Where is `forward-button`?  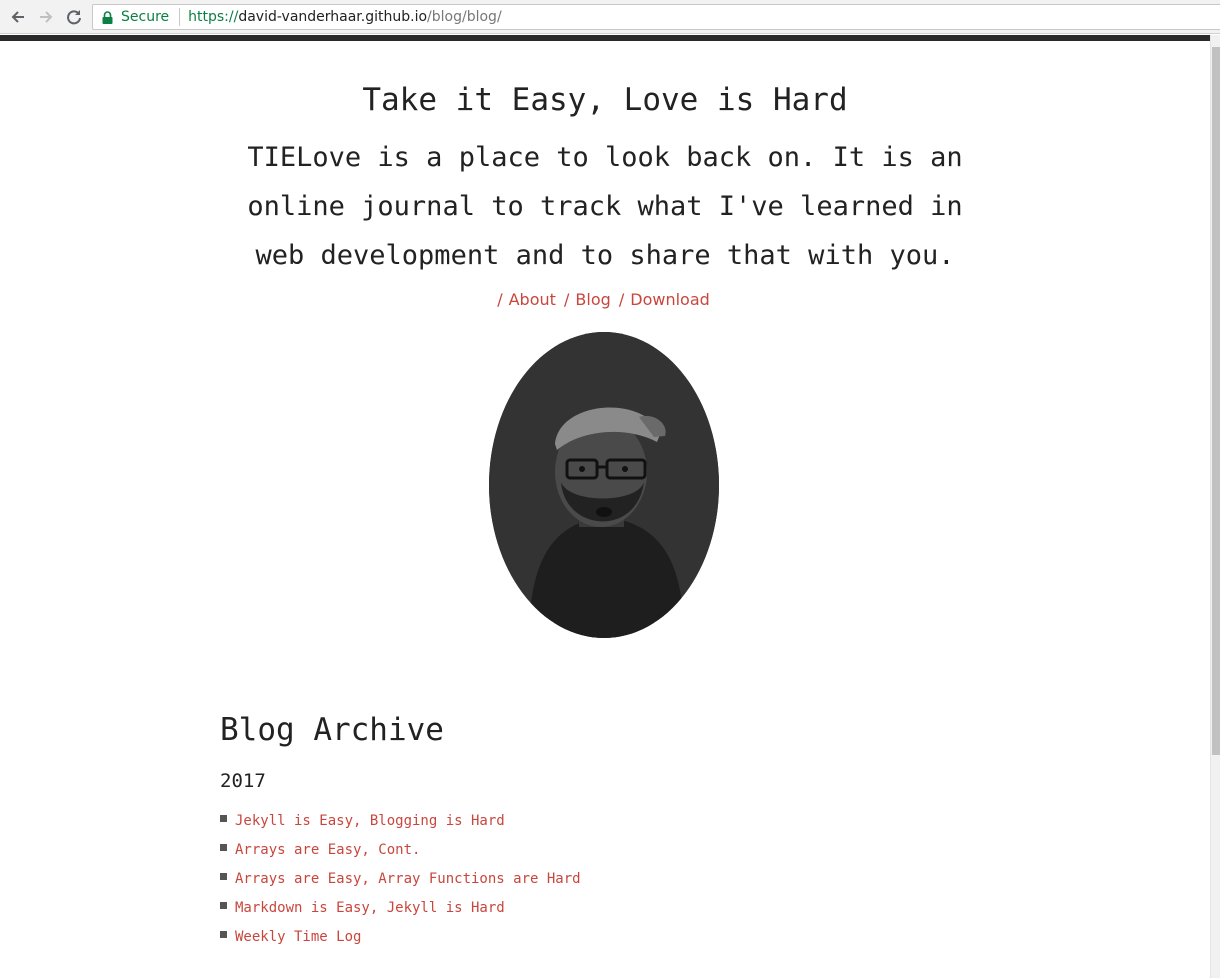
forward-button is located at coordinates (46, 17).